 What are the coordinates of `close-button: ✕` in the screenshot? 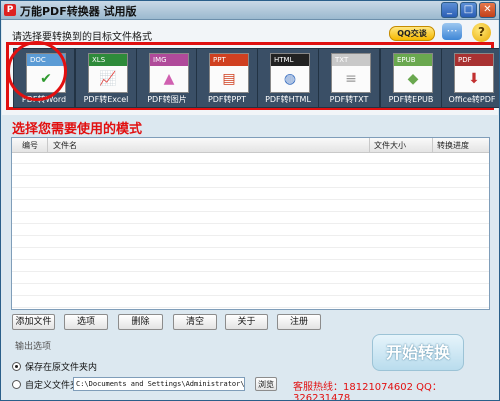 It's located at (487, 10).